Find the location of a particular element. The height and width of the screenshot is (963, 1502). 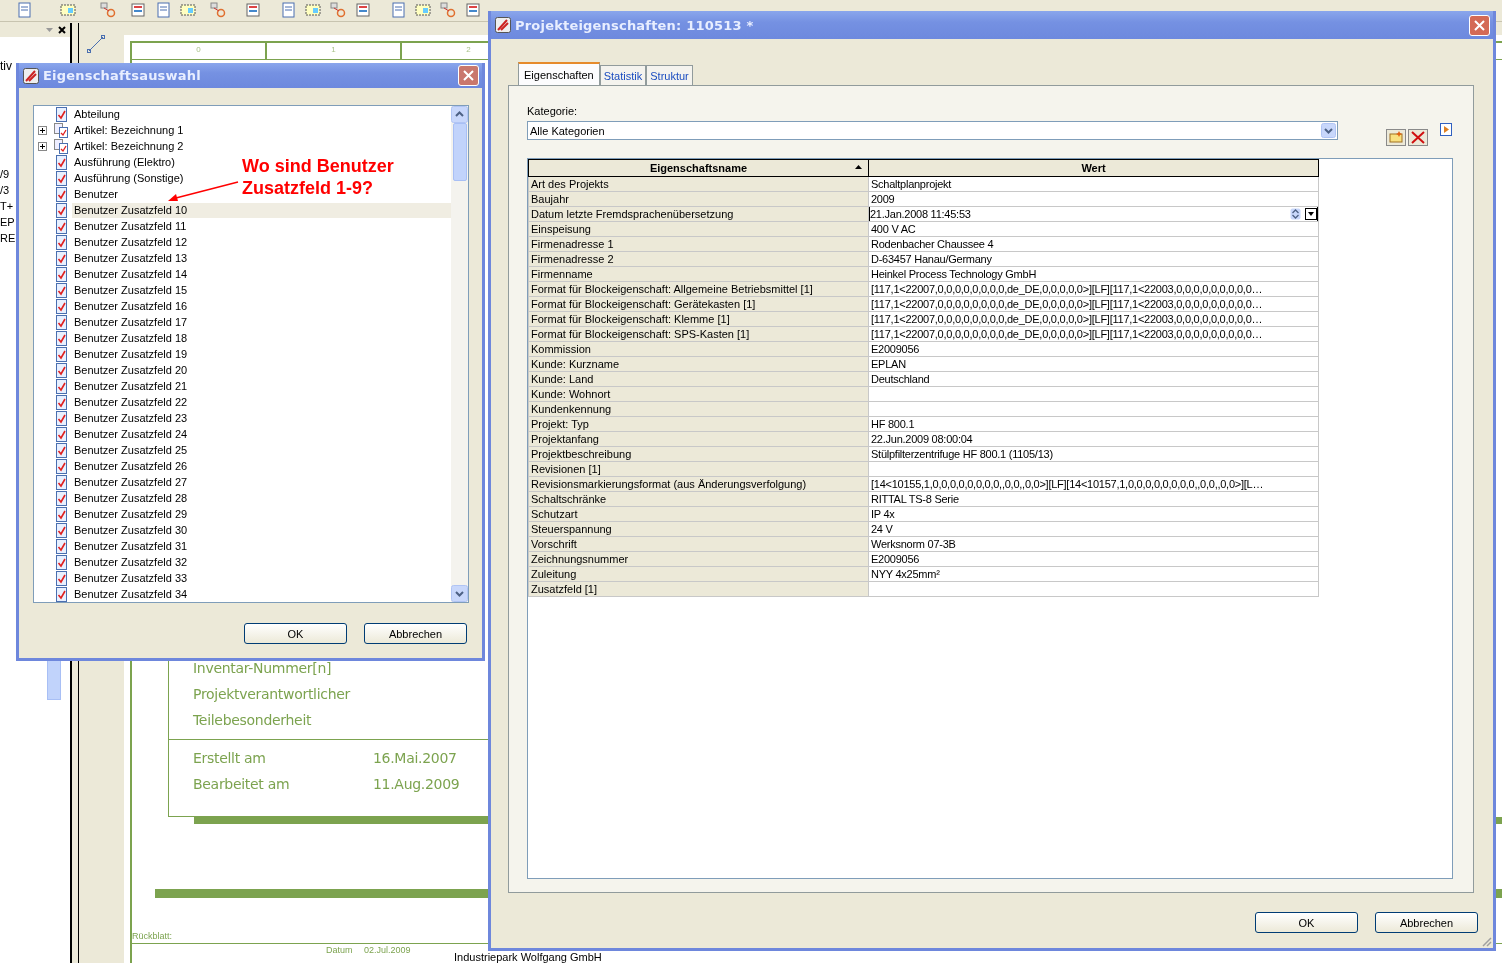

column-number: 1 is located at coordinates (334, 51).